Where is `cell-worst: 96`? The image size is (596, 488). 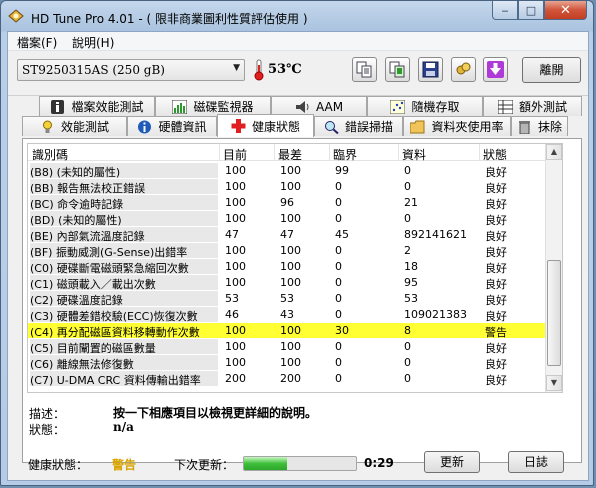 cell-worst: 96 is located at coordinates (287, 202).